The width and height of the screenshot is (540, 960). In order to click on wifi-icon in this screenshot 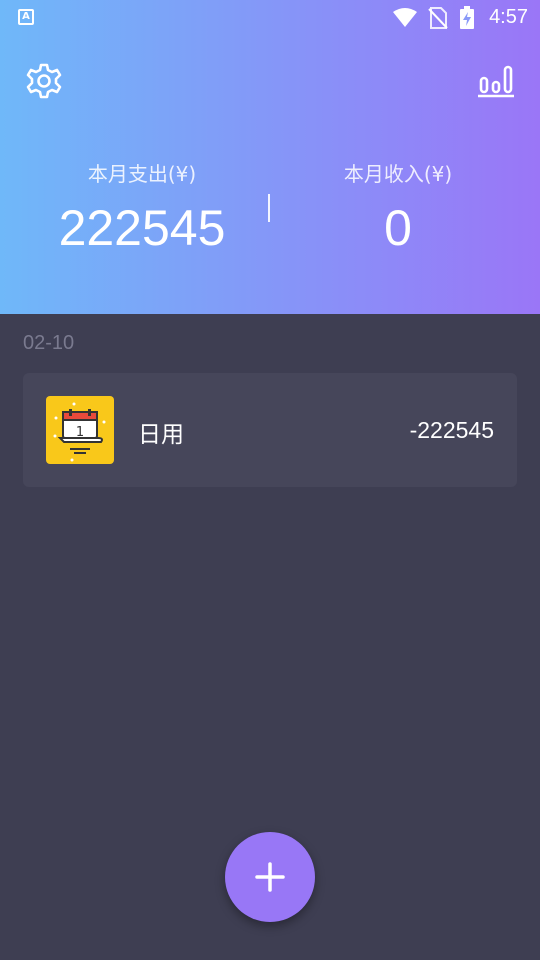, I will do `click(405, 17)`.